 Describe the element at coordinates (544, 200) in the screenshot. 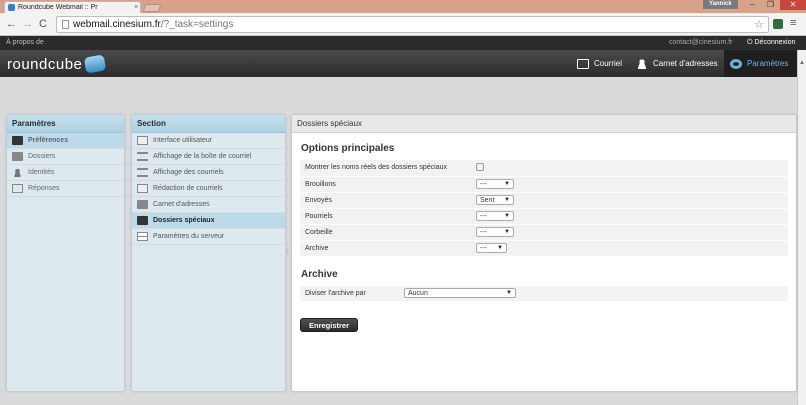

I see `table-row: Envoyés Sent ▼` at that location.